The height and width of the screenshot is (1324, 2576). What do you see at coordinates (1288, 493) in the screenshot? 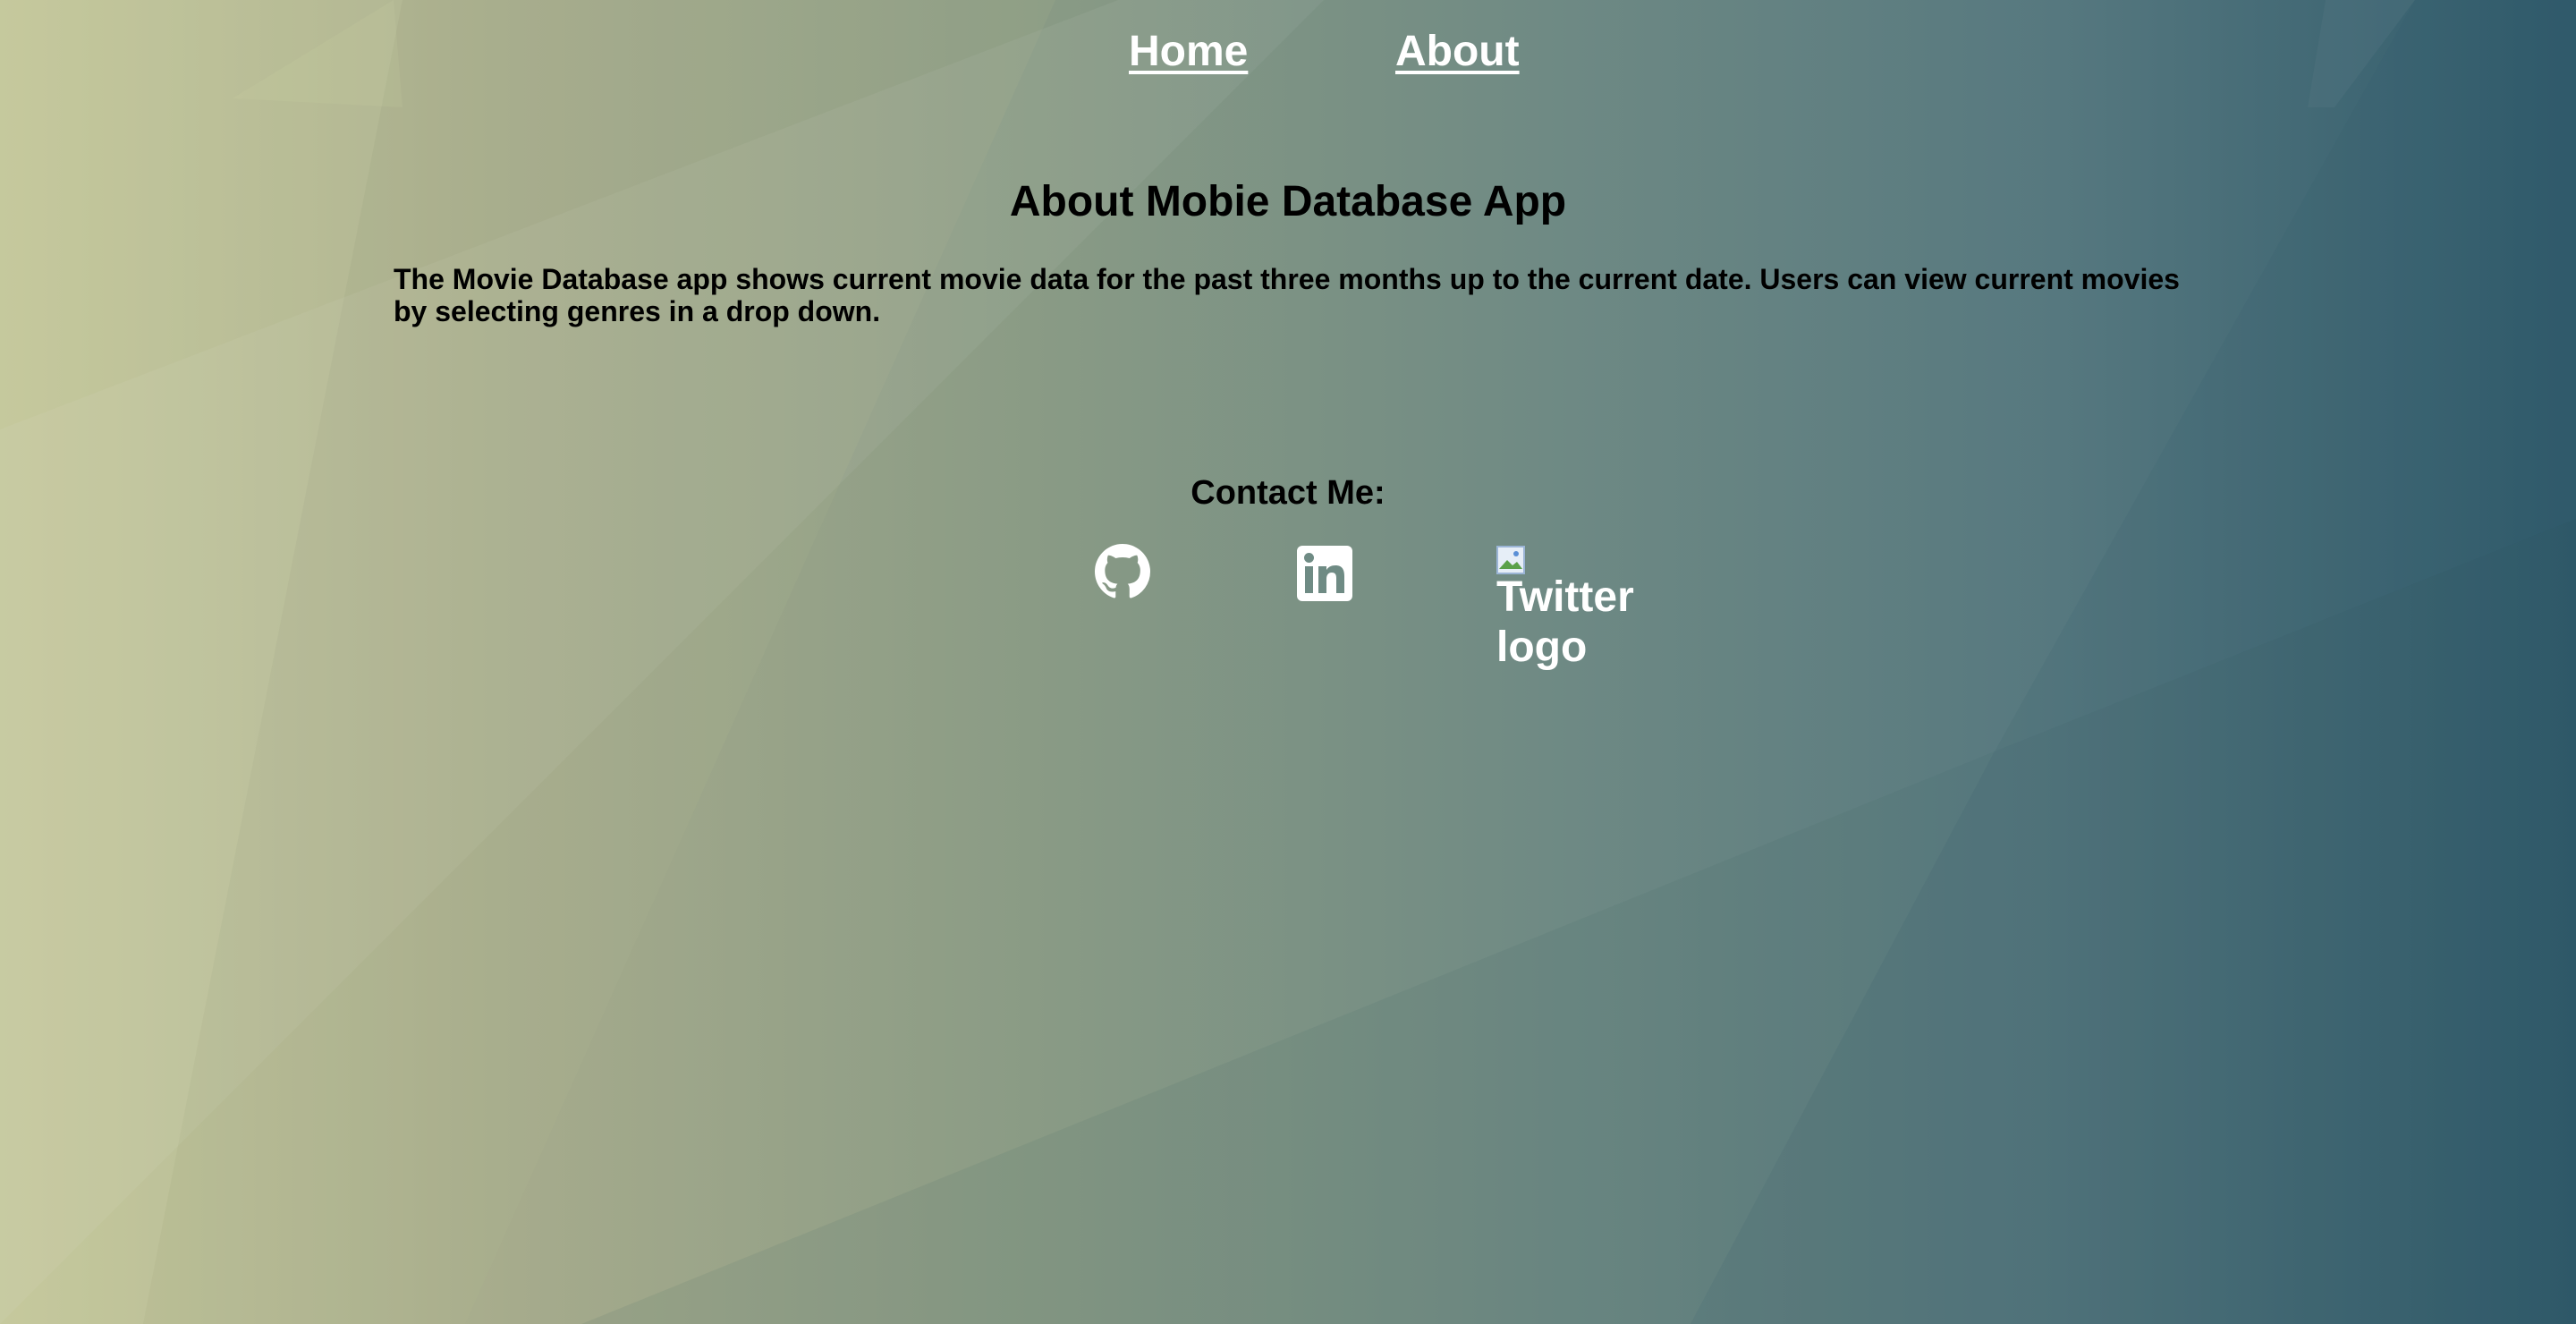
I see `contact-heading: Contact Me:` at bounding box center [1288, 493].